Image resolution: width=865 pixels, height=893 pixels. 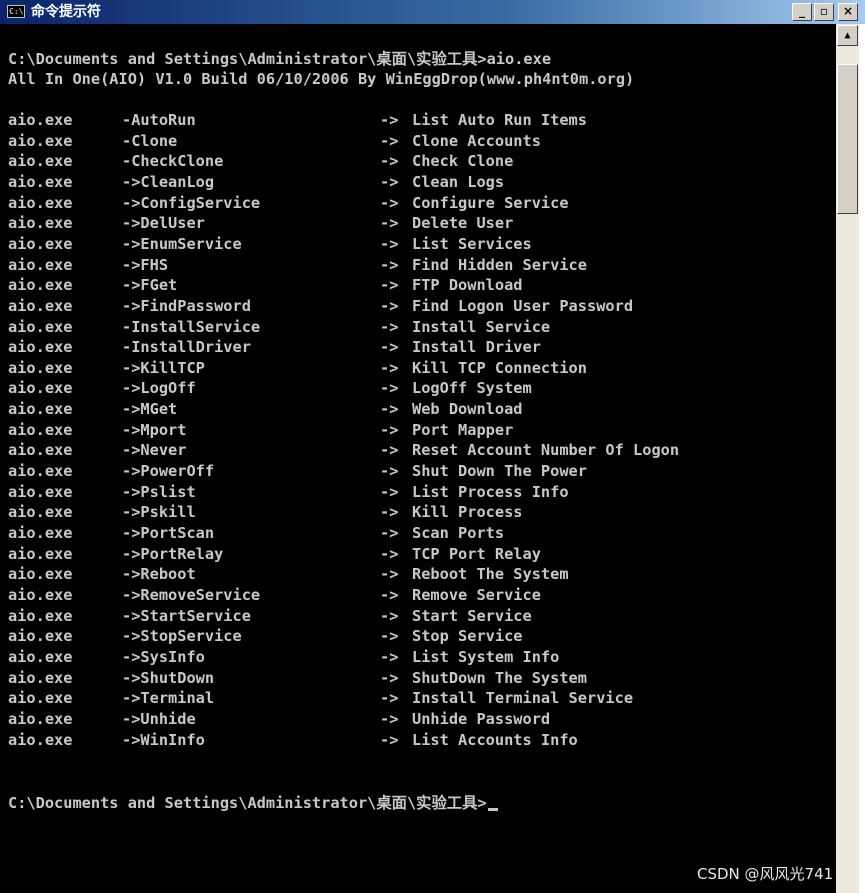 What do you see at coordinates (847, 139) in the screenshot?
I see `scroll-thumb` at bounding box center [847, 139].